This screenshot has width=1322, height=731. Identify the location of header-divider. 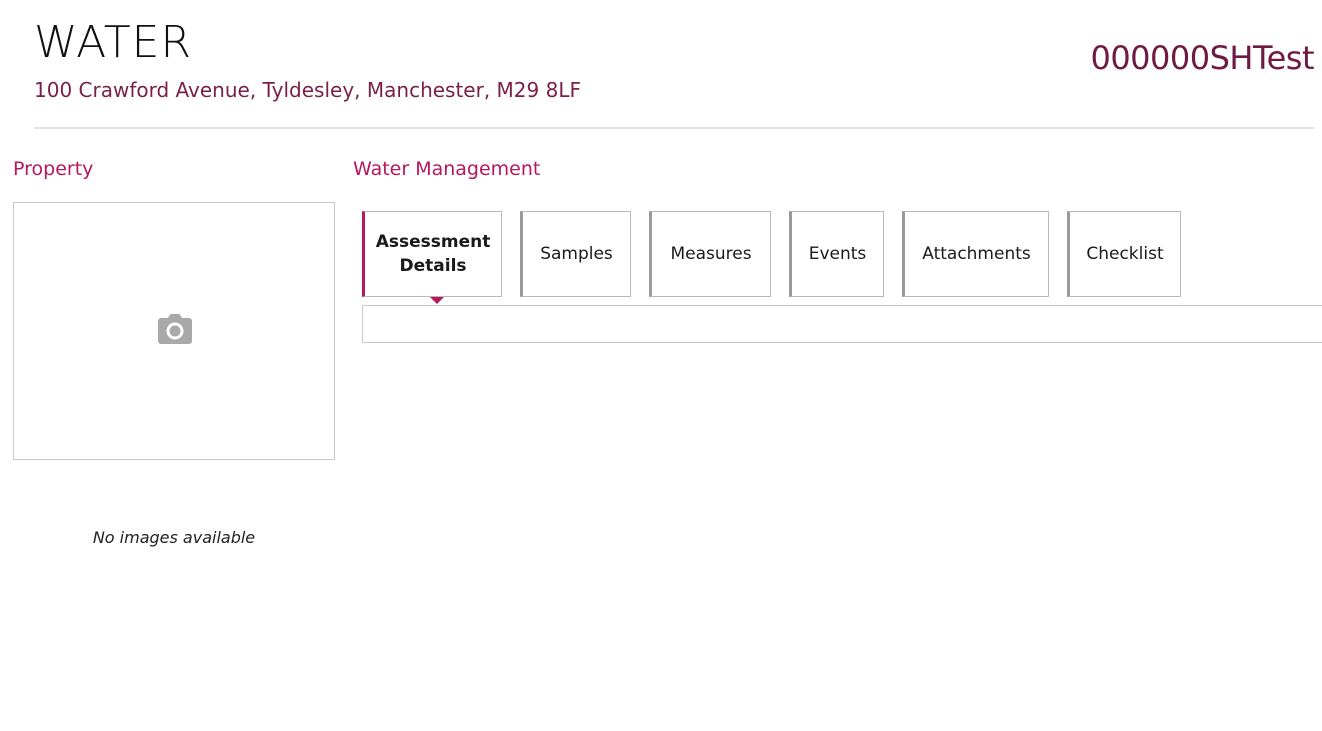
(674, 128).